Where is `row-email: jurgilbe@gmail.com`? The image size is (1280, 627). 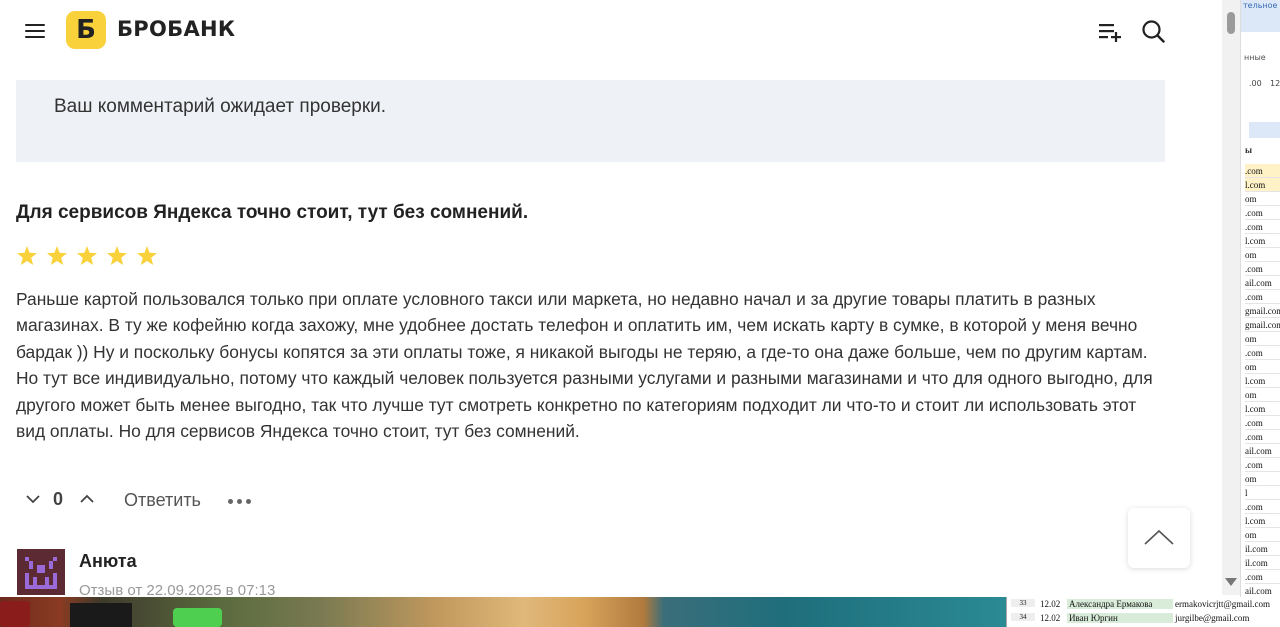
row-email: jurgilbe@gmail.com is located at coordinates (1212, 618).